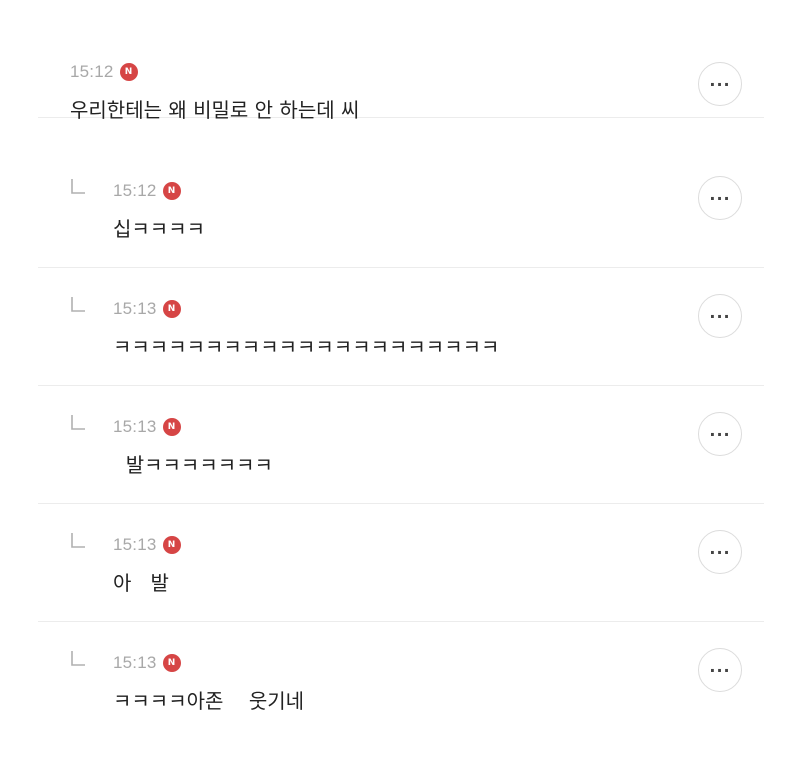 This screenshot has height=773, width=800. Describe the element at coordinates (401, 61) in the screenshot. I see `comment-item: 15:12 N 우리한테는 왜 비밀로 안 하는데 씨 ···` at that location.